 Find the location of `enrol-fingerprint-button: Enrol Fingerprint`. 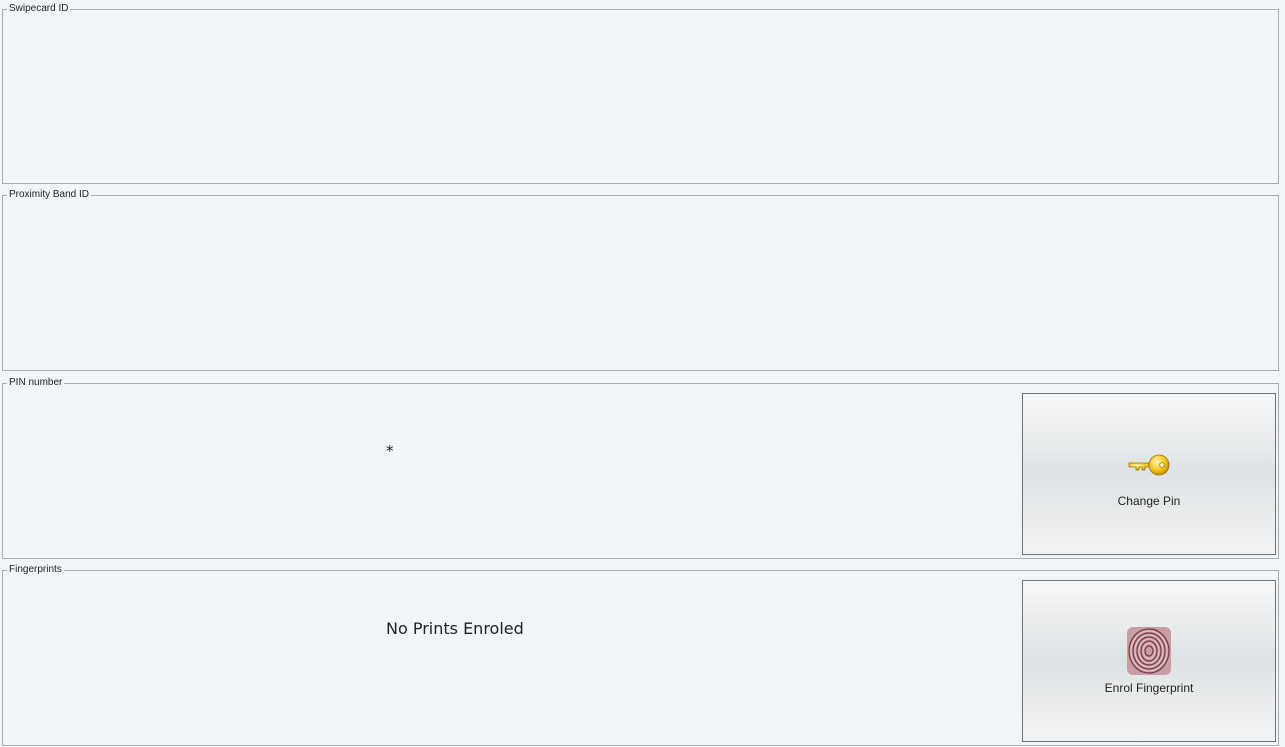

enrol-fingerprint-button: Enrol Fingerprint is located at coordinates (1149, 661).